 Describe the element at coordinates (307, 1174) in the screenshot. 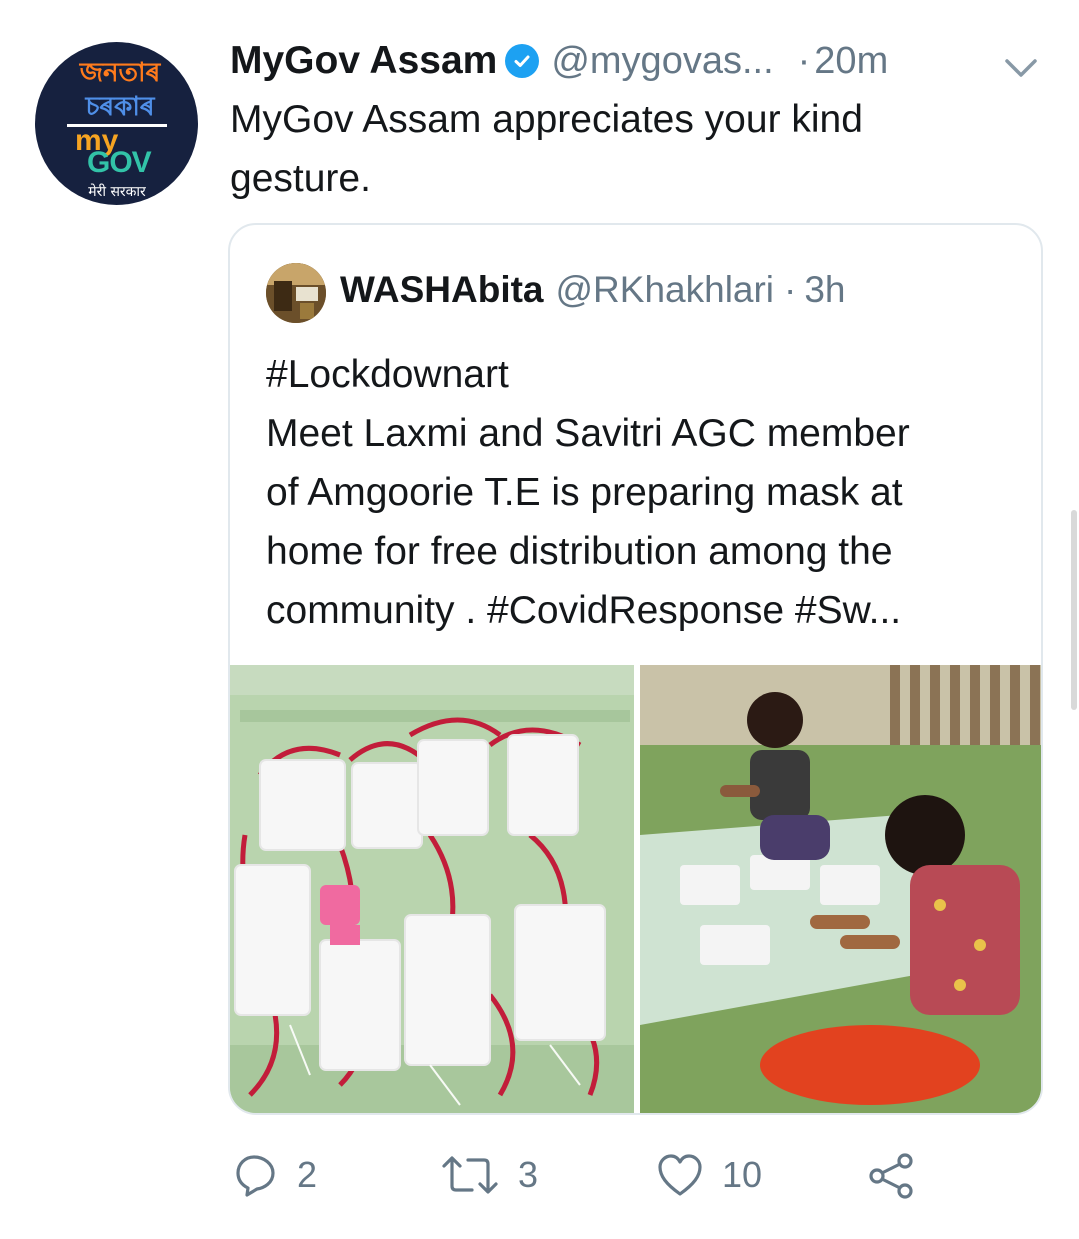

I see `reply-count: 2` at that location.